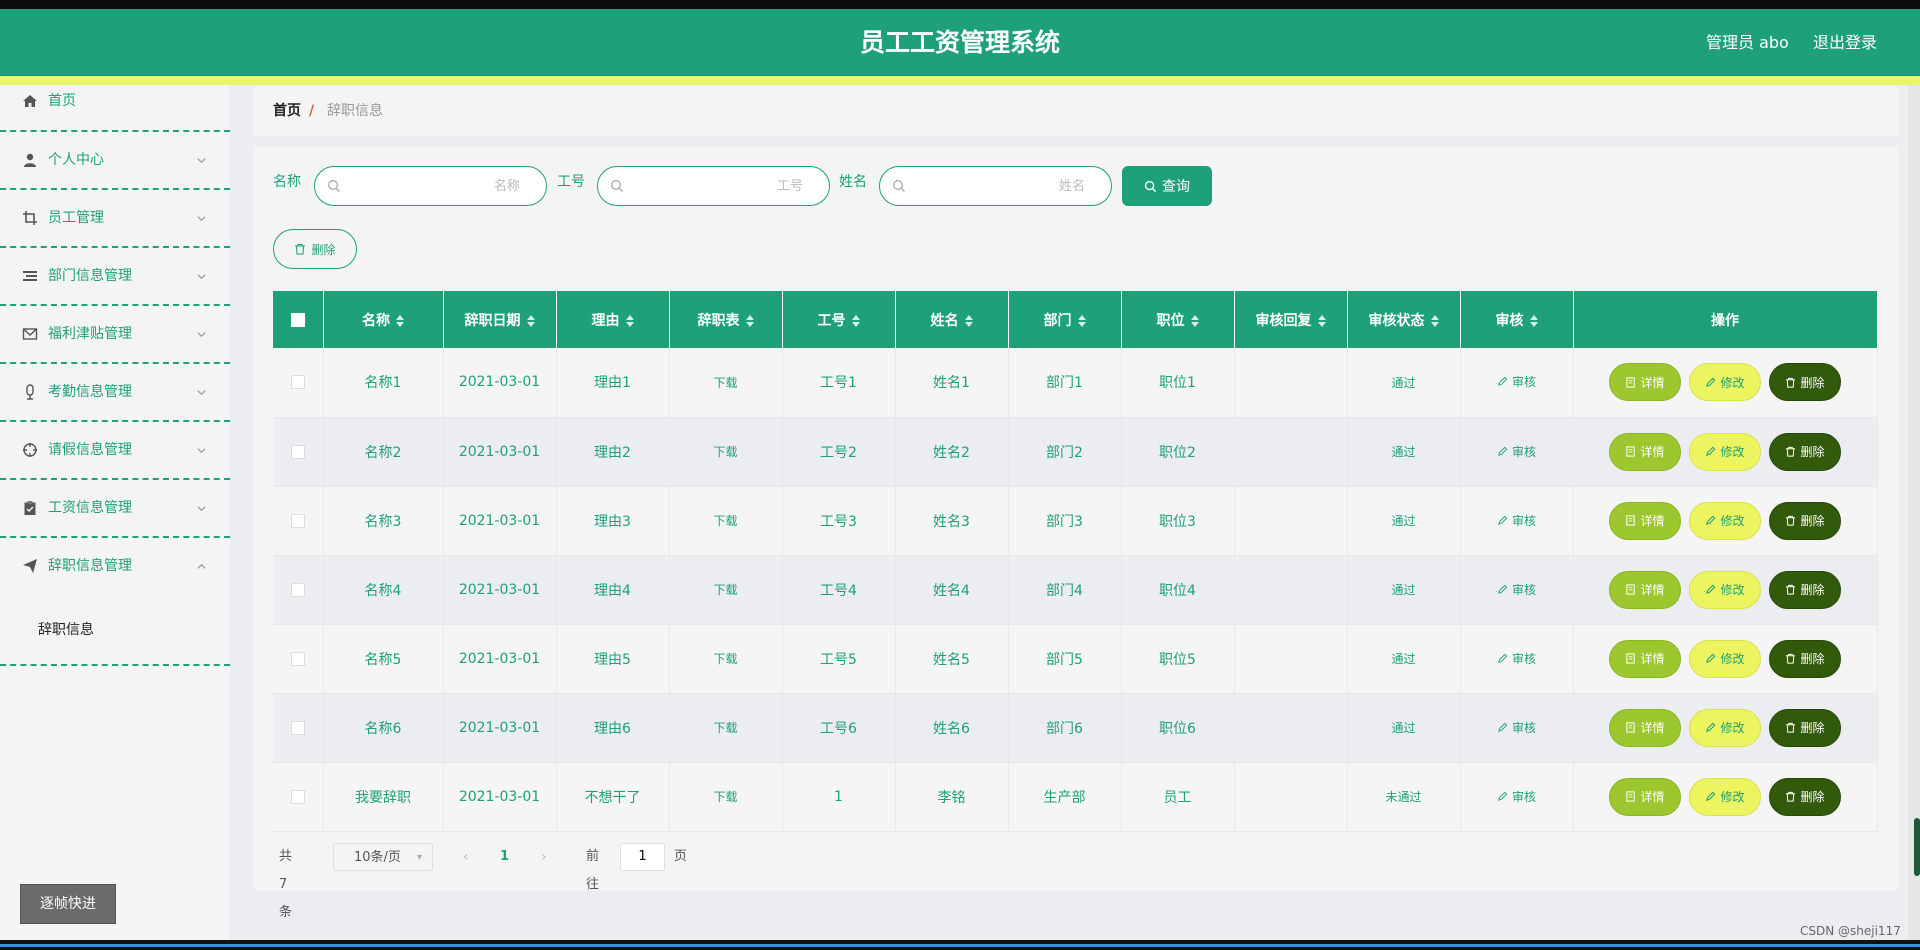 This screenshot has height=950, width=1920. Describe the element at coordinates (1917, 847) in the screenshot. I see `scrollbar-thumb` at that location.